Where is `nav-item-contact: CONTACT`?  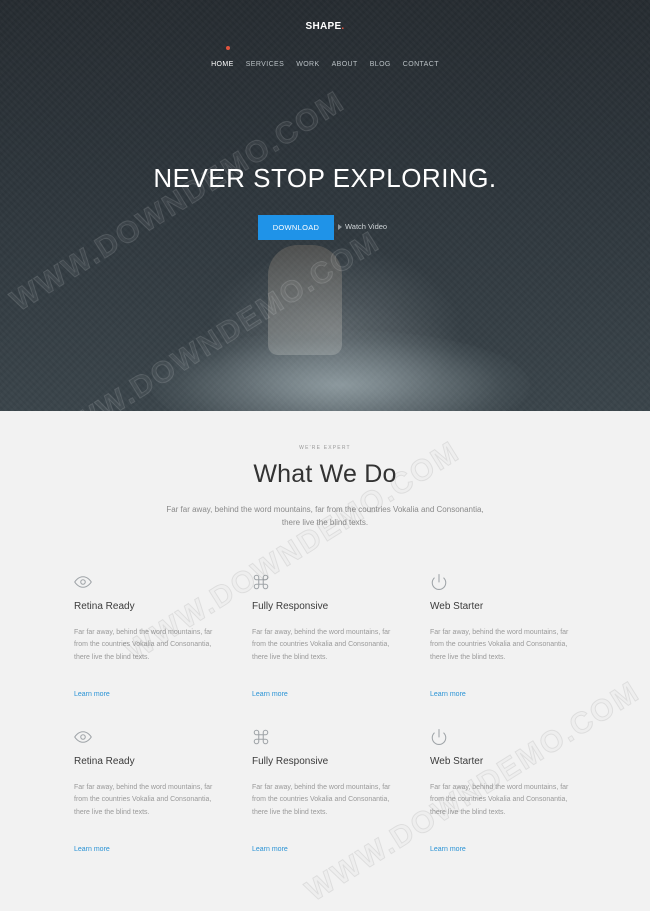
nav-item-contact: CONTACT is located at coordinates (421, 64).